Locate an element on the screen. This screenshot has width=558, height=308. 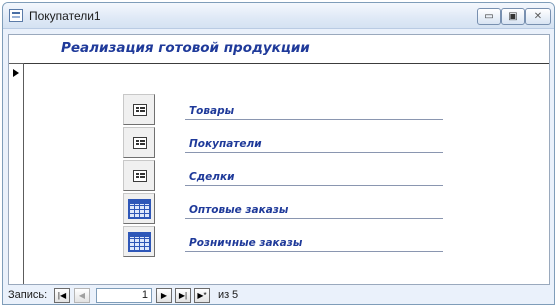
menu-label-optovye-zakazy: Оптовые заказы is located at coordinates (239, 210).